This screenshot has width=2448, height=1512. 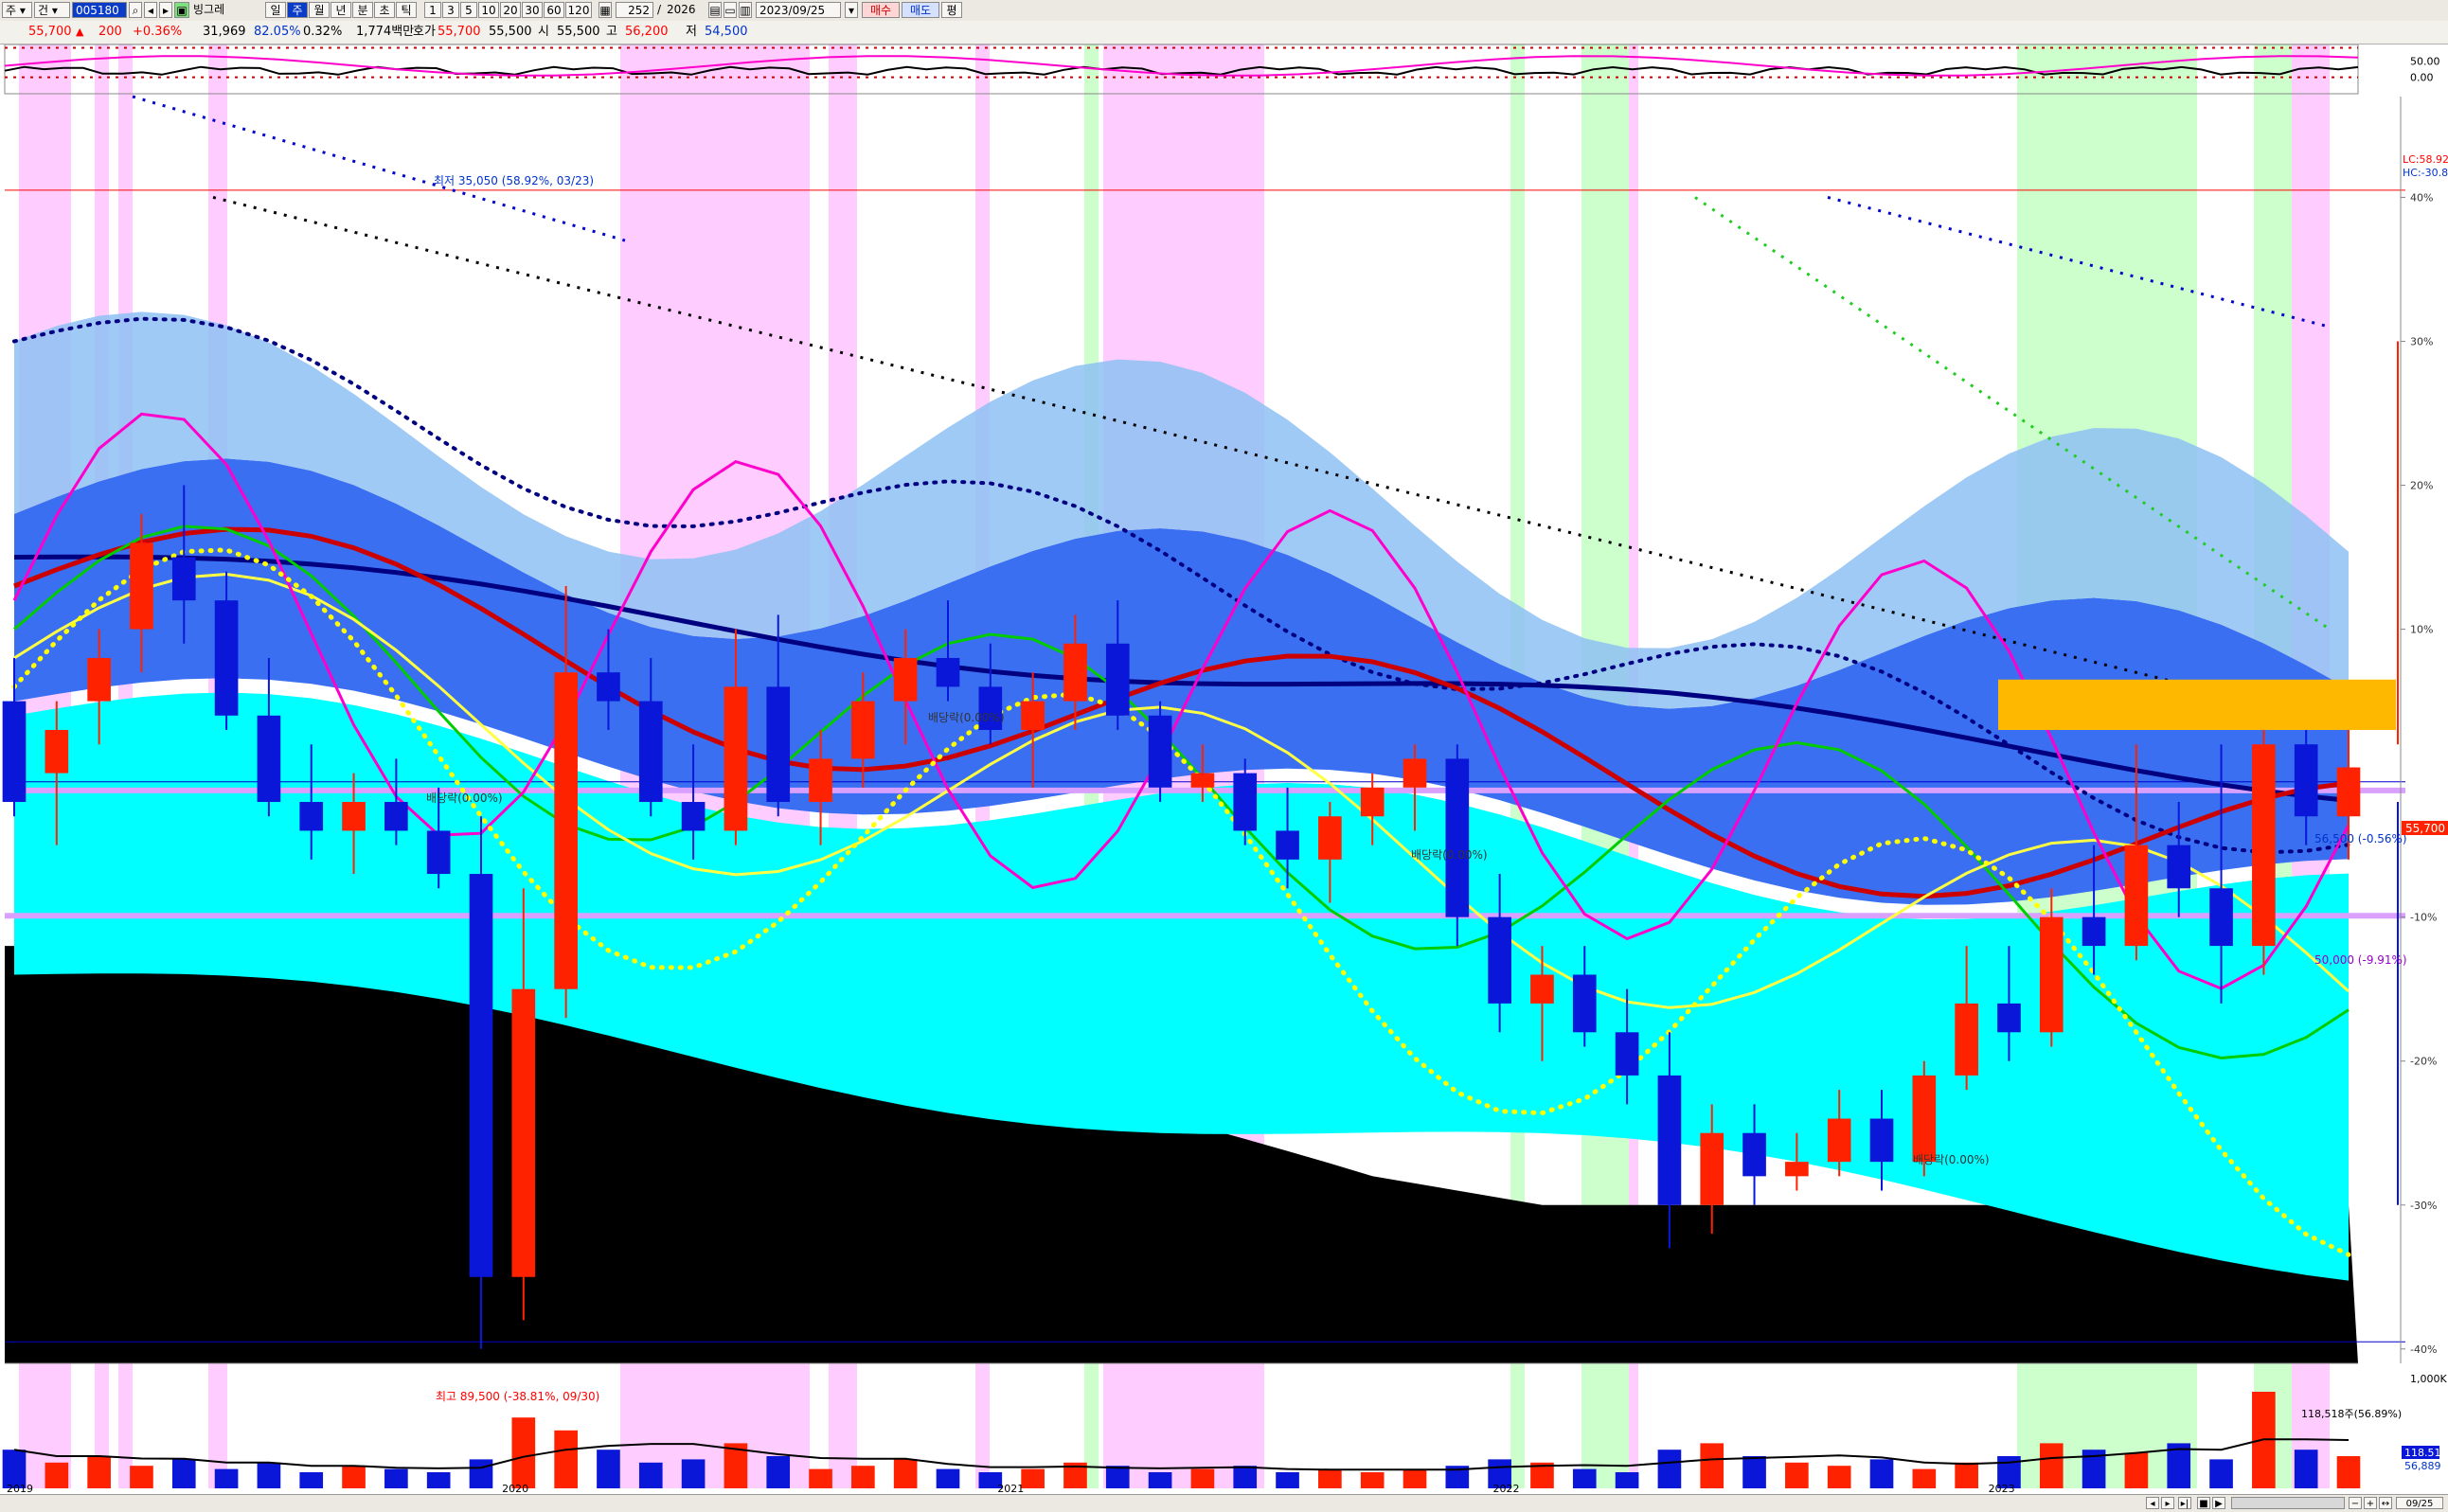 I want to click on change-arrow: ▲, so click(x=80, y=32).